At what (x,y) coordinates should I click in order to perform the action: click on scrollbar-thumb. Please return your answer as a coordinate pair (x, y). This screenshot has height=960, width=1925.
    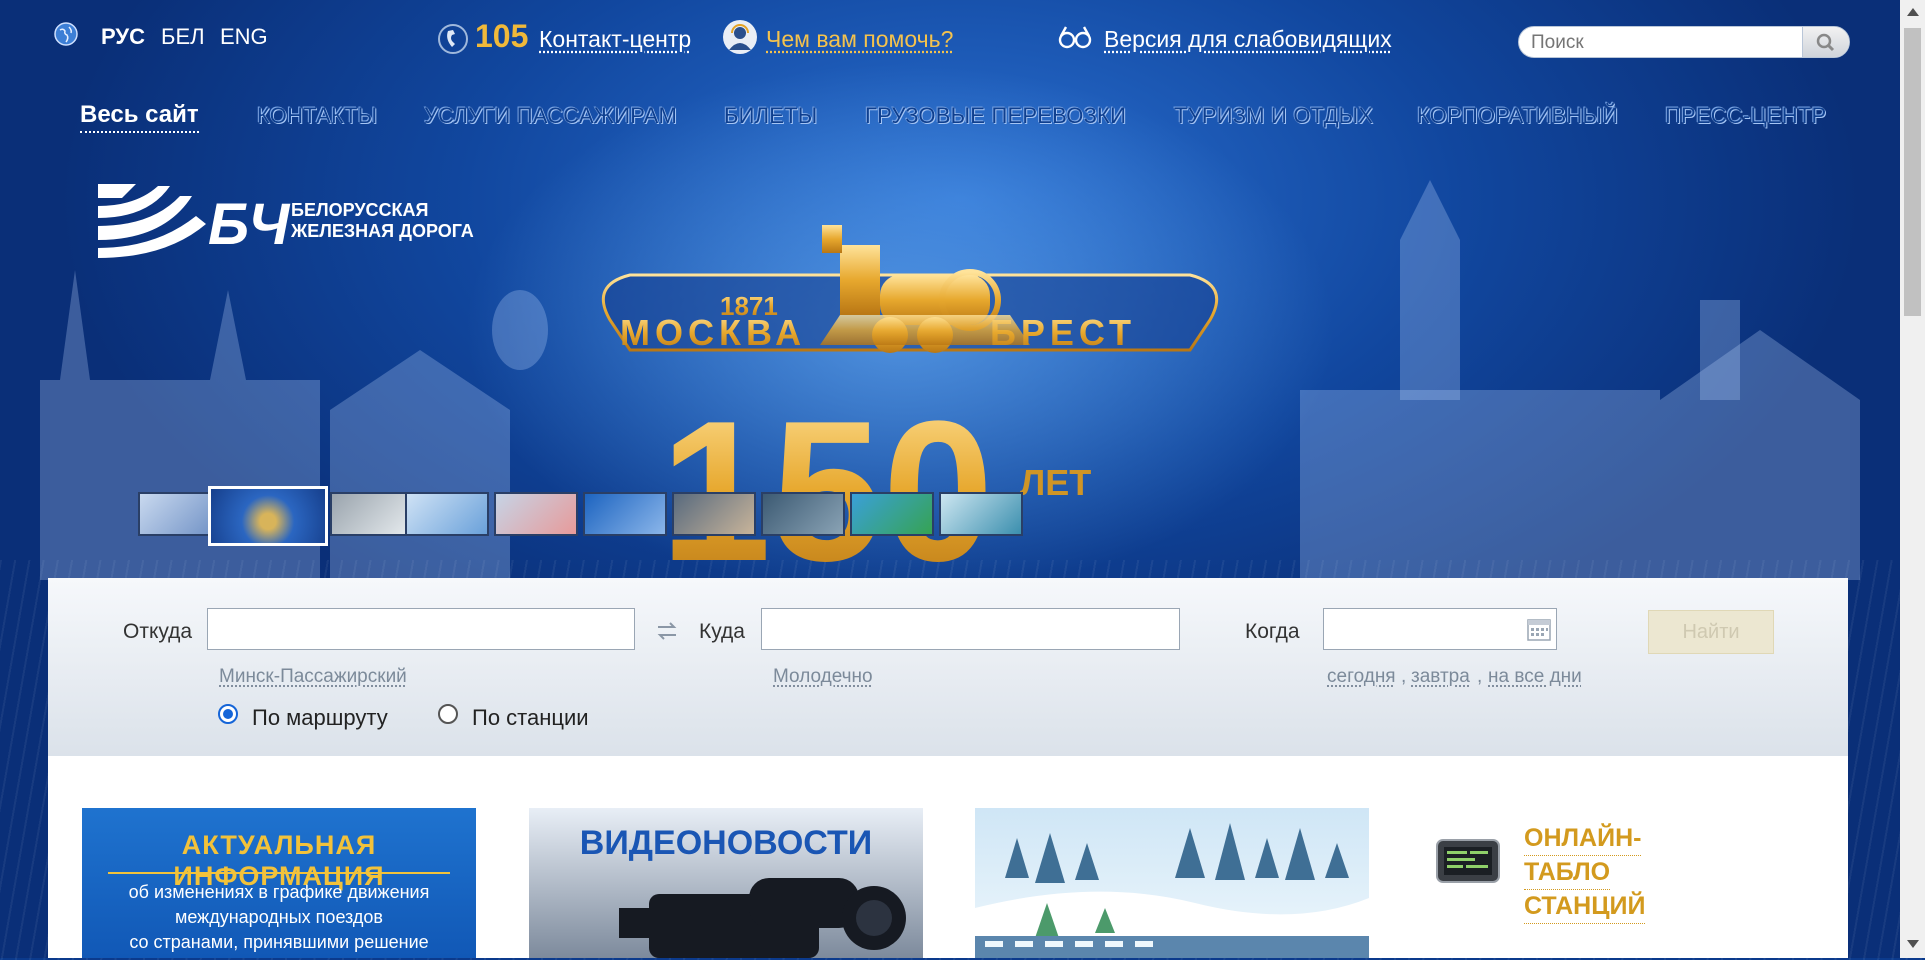
    Looking at the image, I should click on (1912, 172).